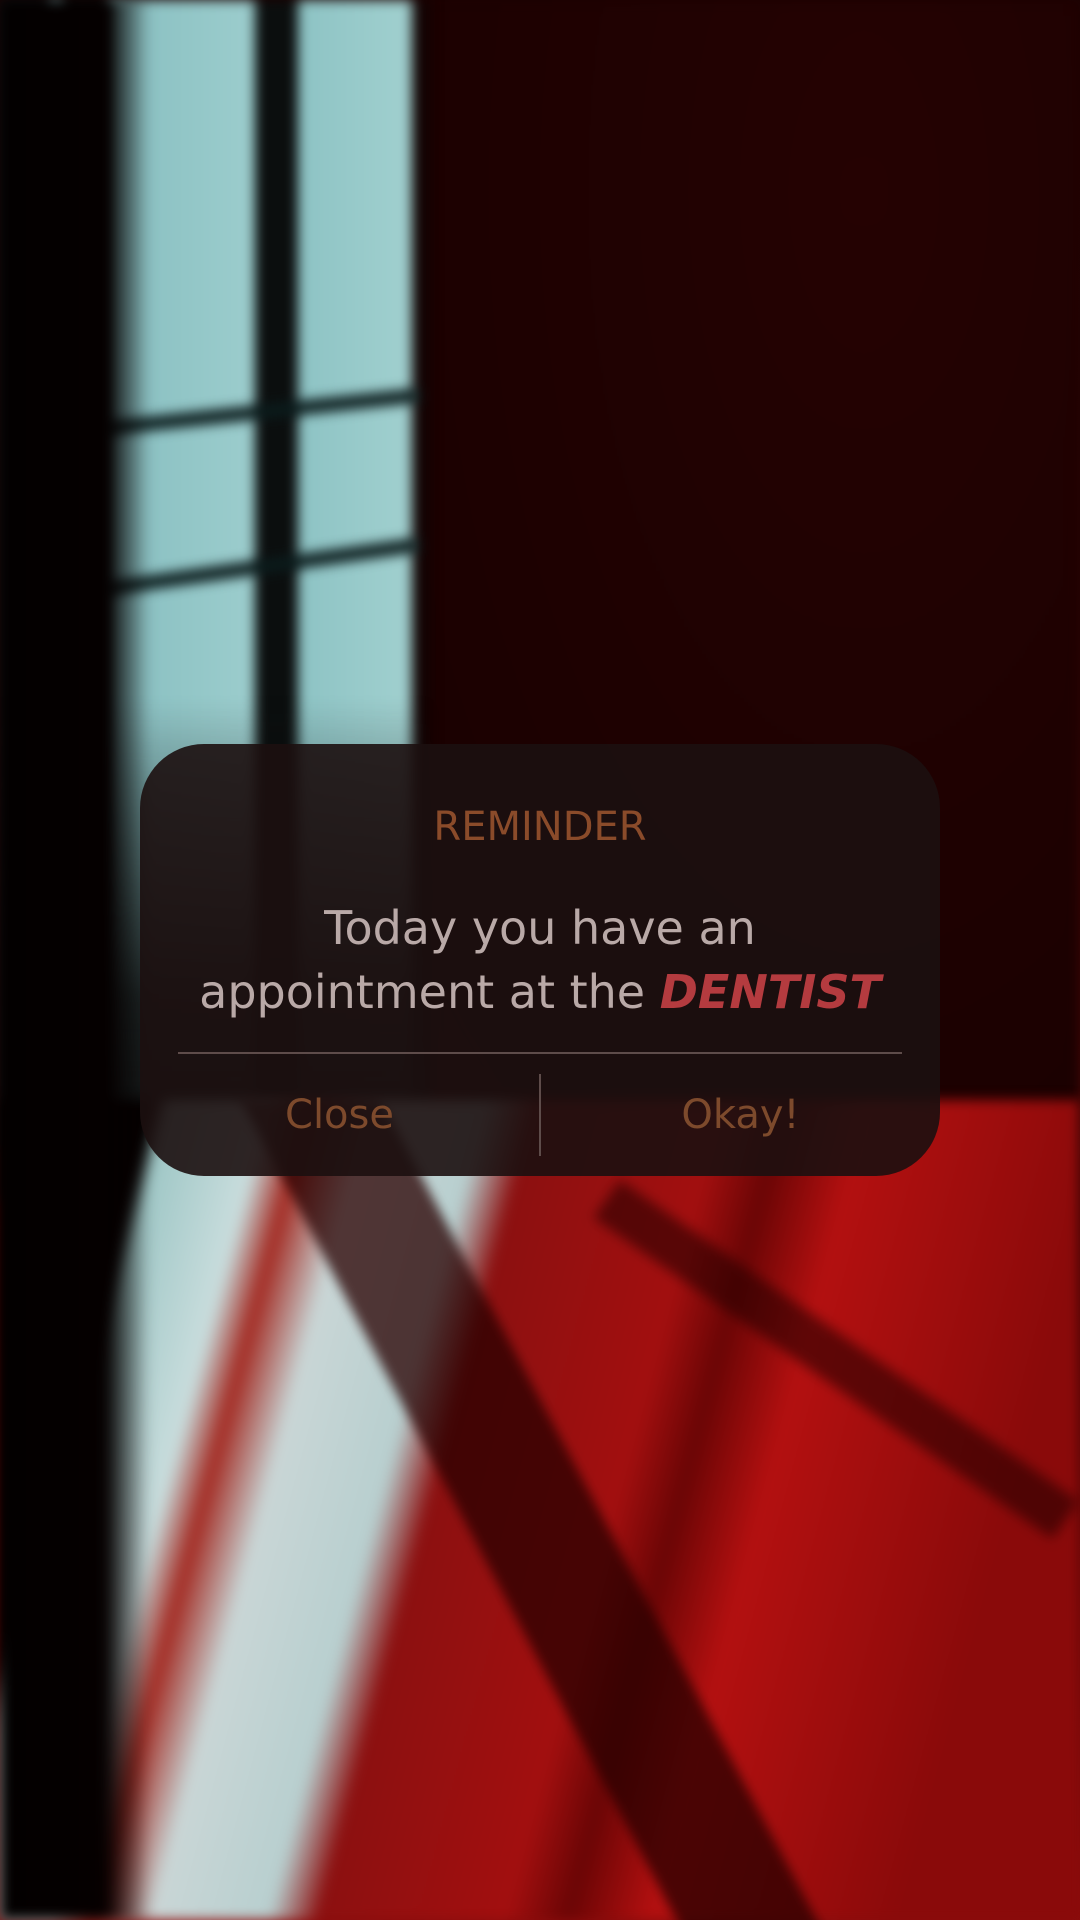  Describe the element at coordinates (429, 992) in the screenshot. I see `message-line-2-text: appointment at the` at that location.